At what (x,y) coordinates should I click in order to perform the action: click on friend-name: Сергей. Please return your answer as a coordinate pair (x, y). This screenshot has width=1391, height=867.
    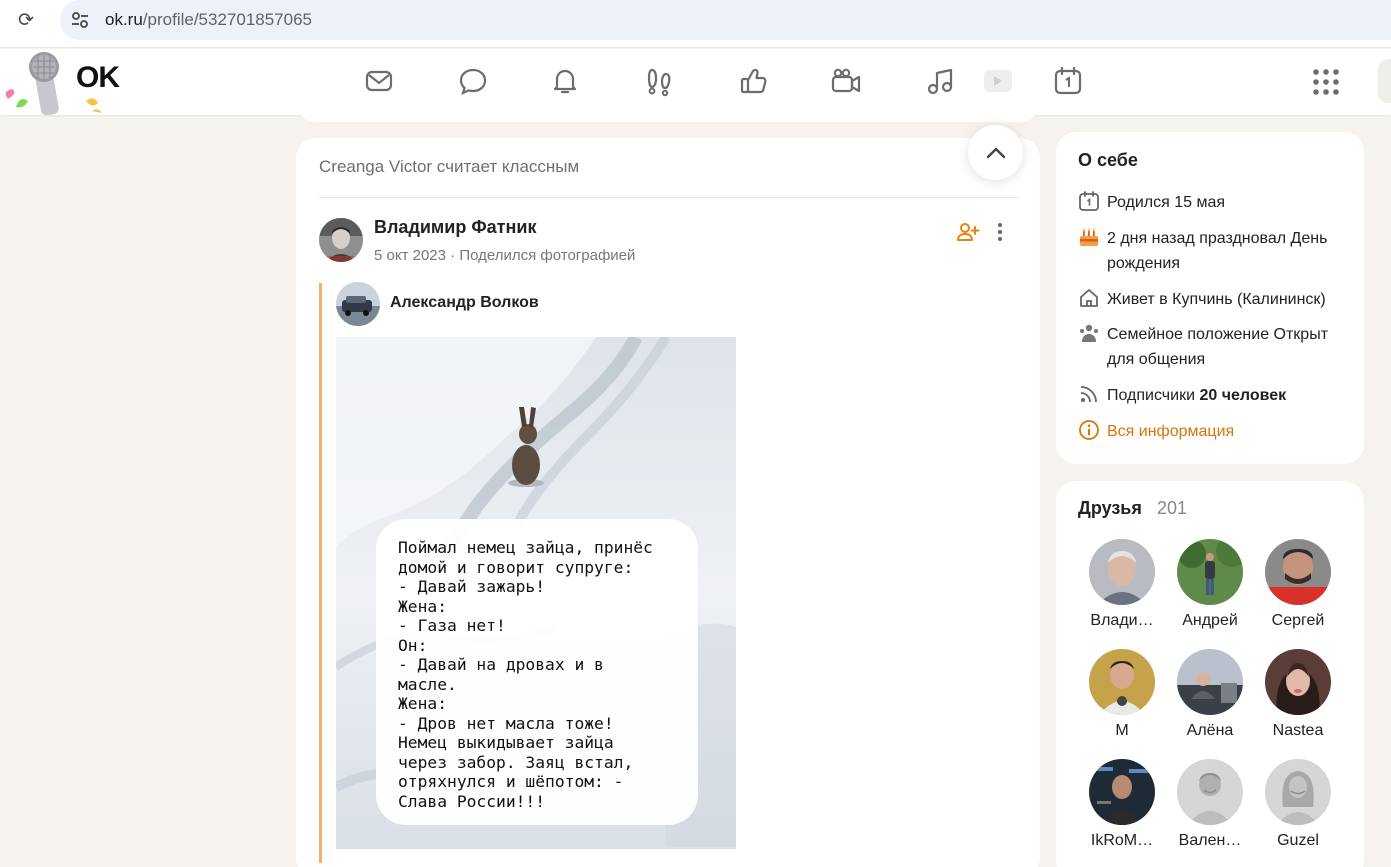
    Looking at the image, I should click on (1298, 621).